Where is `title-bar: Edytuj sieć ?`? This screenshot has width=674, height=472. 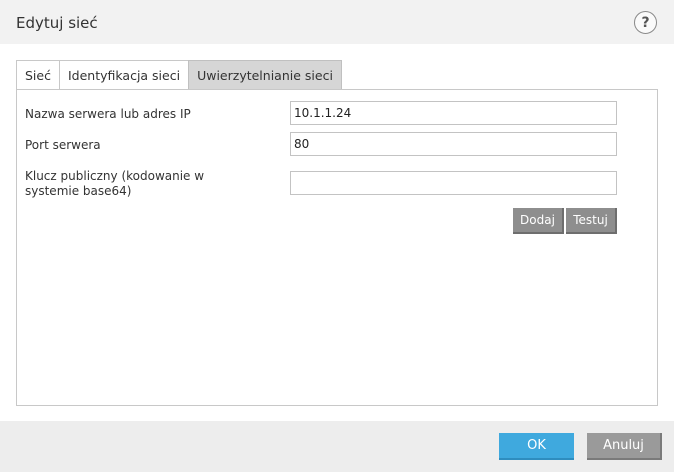 title-bar: Edytuj sieć ? is located at coordinates (337, 22).